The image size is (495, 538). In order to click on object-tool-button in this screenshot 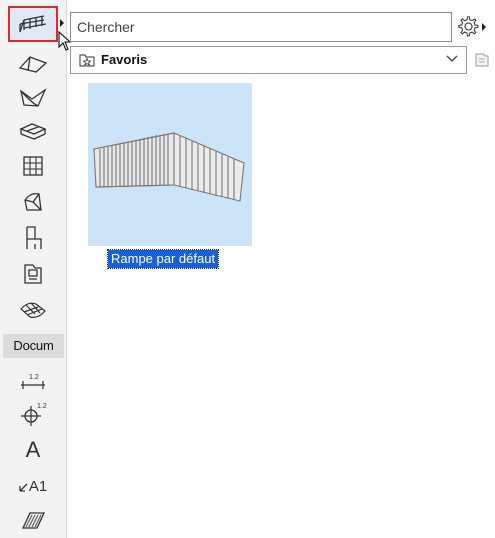, I will do `click(33, 238)`.